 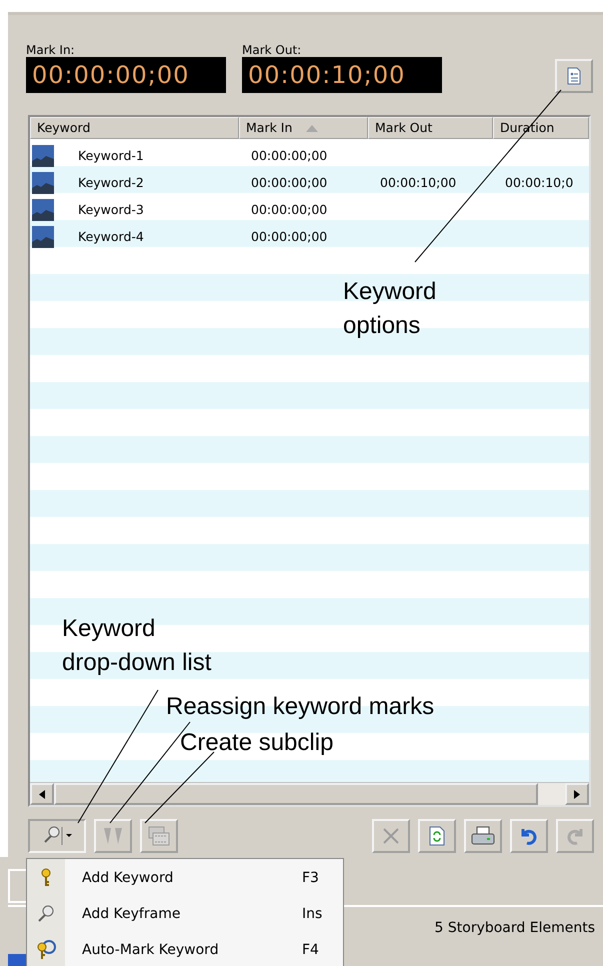 What do you see at coordinates (134, 128) in the screenshot?
I see `column-header: Keyword` at bounding box center [134, 128].